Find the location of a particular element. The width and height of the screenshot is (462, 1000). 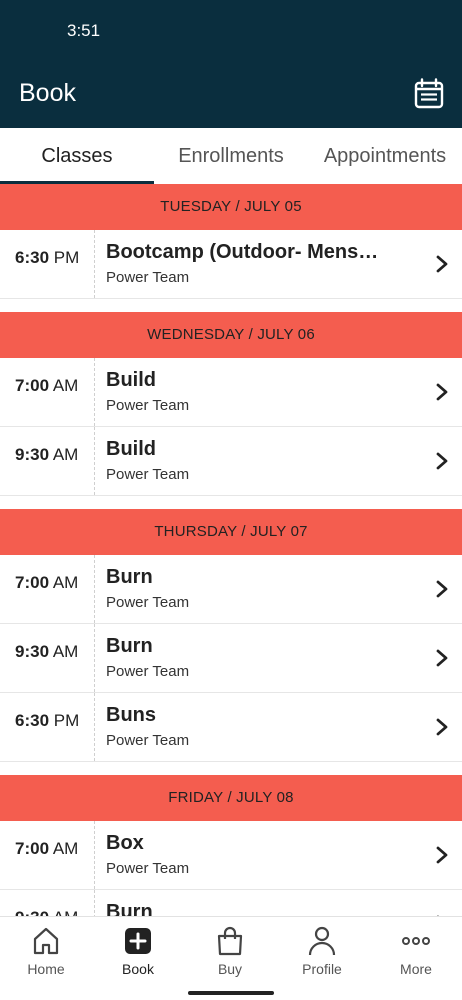

tab-appointments: Appointments is located at coordinates (385, 156).